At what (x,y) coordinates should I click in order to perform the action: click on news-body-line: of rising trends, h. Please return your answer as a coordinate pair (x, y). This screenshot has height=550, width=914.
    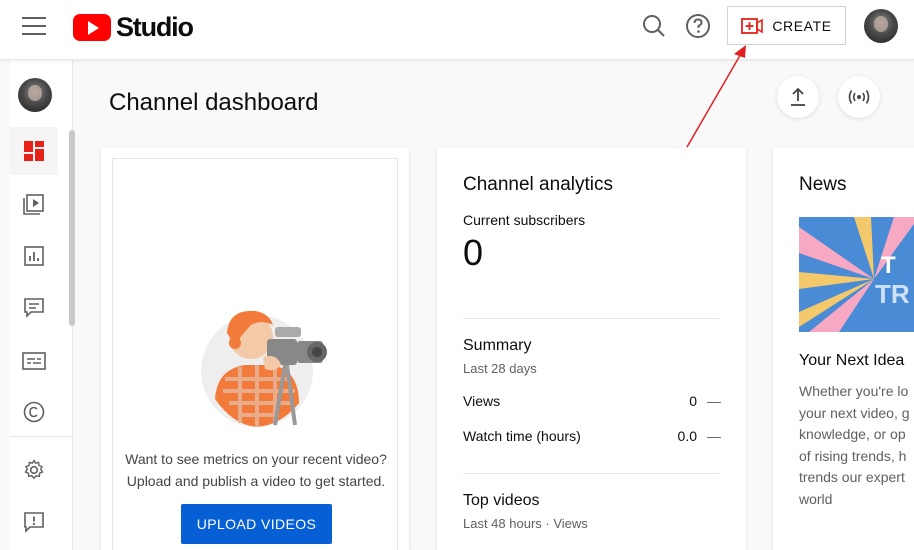
    Looking at the image, I should click on (853, 455).